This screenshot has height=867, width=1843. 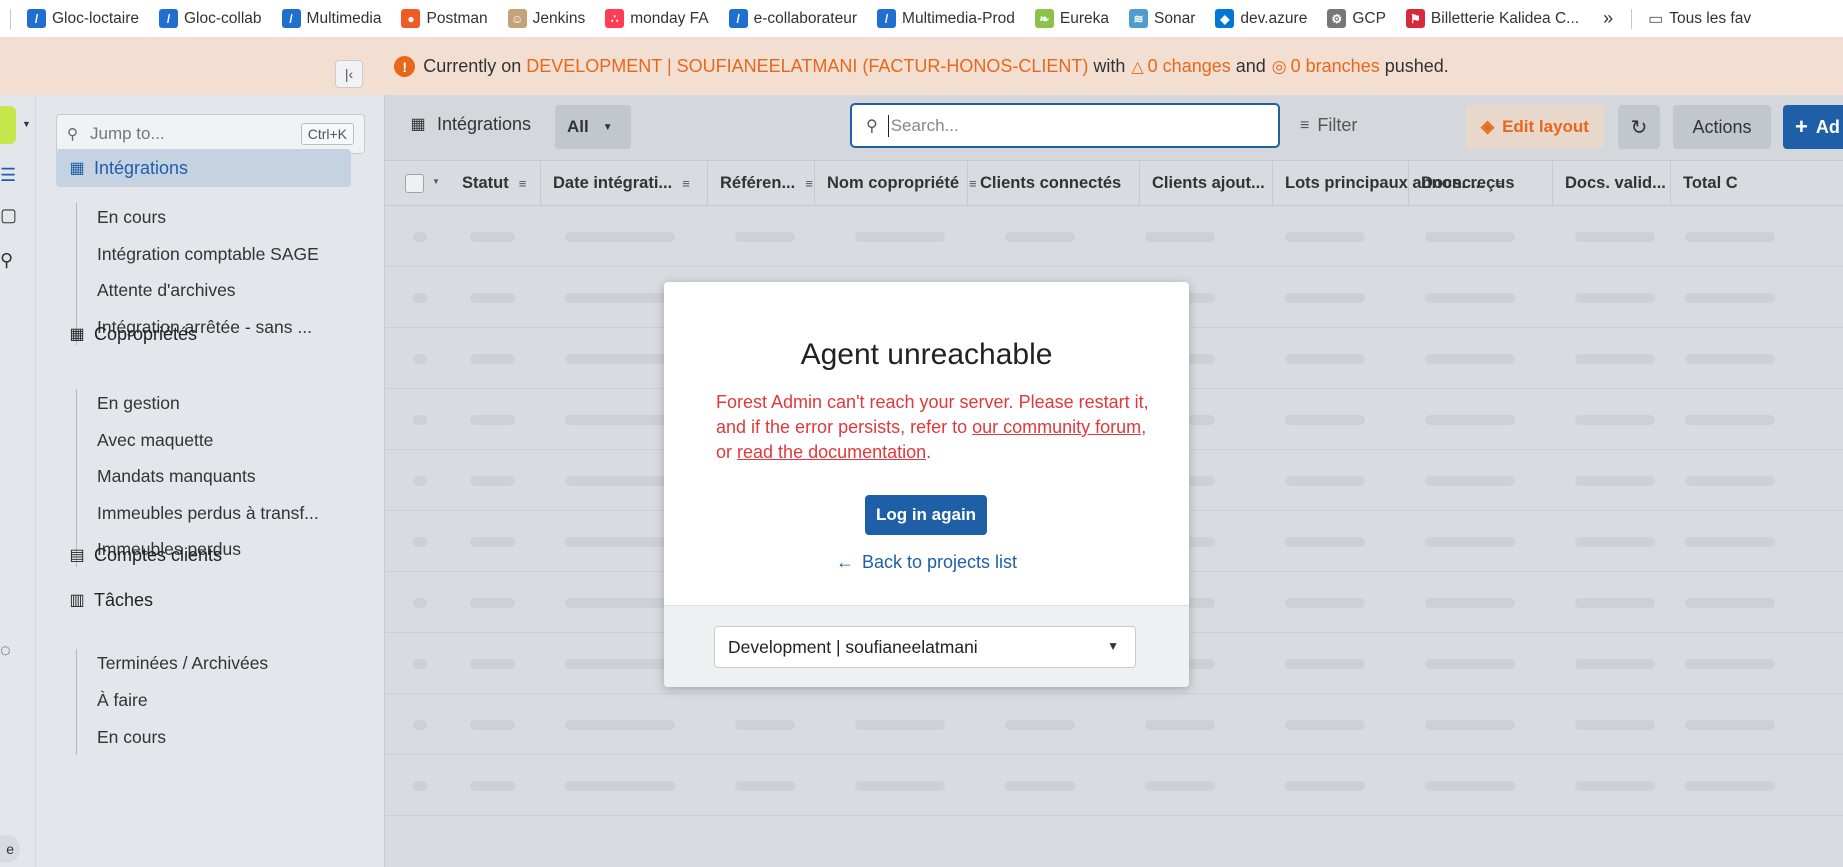 What do you see at coordinates (1813, 127) in the screenshot?
I see `add-record-button: + Ad` at bounding box center [1813, 127].